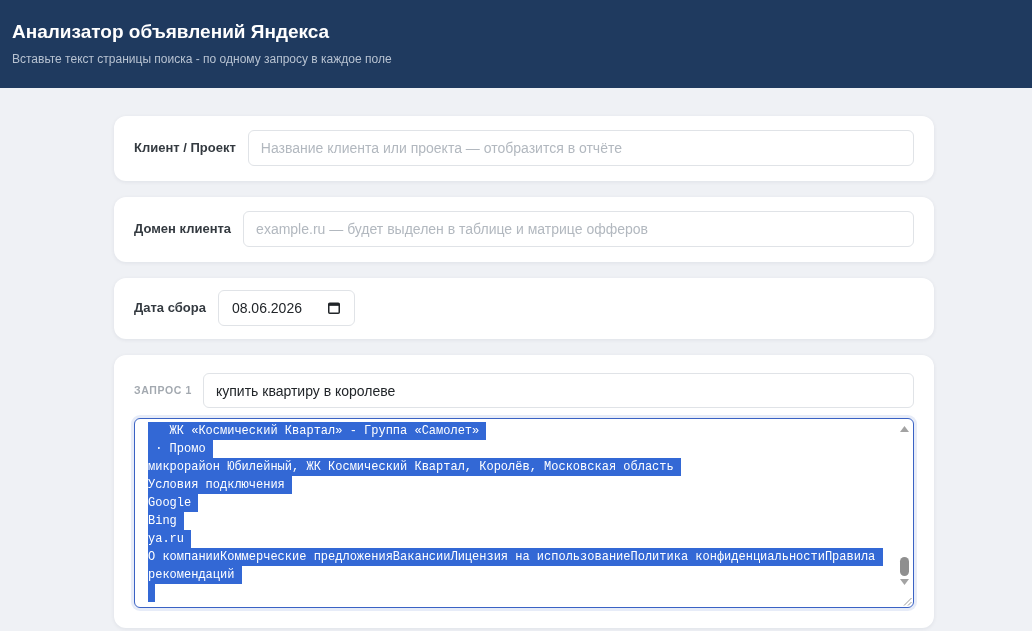 This screenshot has height=631, width=1032. What do you see at coordinates (170, 308) in the screenshot?
I see `field-label: Дата сбора` at bounding box center [170, 308].